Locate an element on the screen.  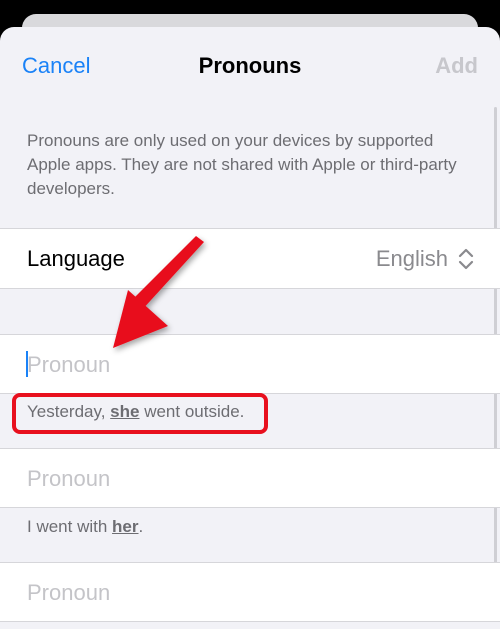
page-title: Pronouns is located at coordinates (250, 65).